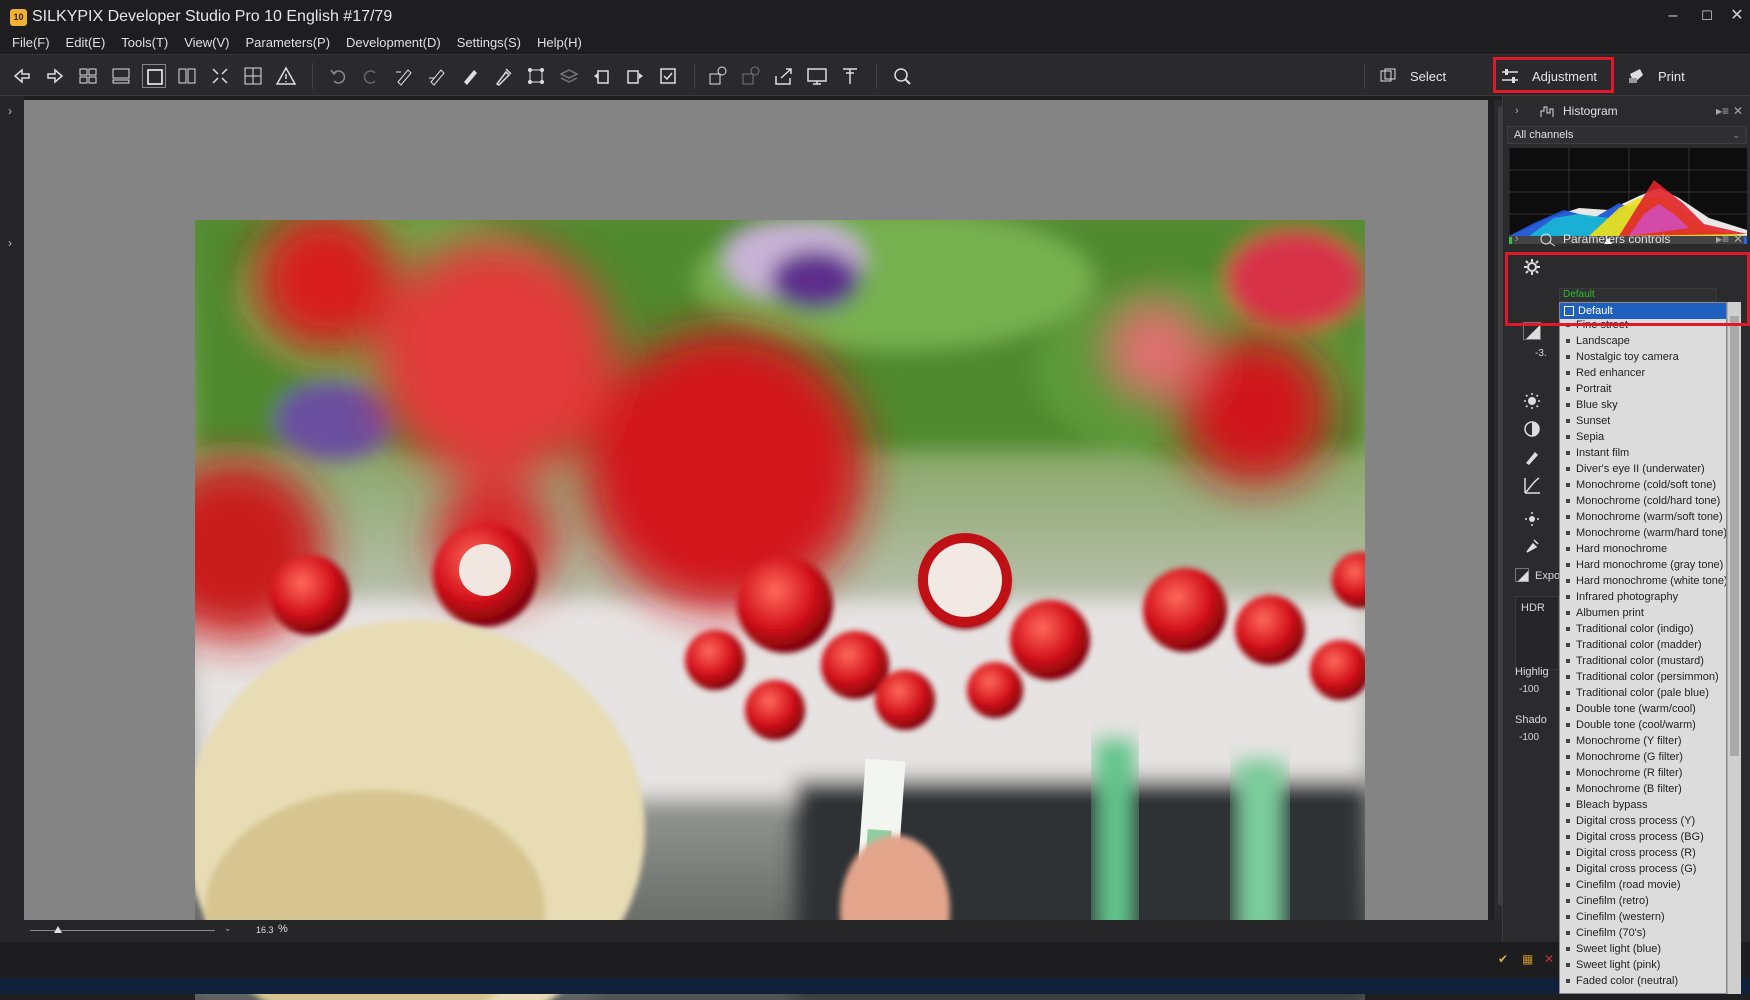 The height and width of the screenshot is (1000, 1750). I want to click on chevron-down-icon: ⌄, so click(228, 928).